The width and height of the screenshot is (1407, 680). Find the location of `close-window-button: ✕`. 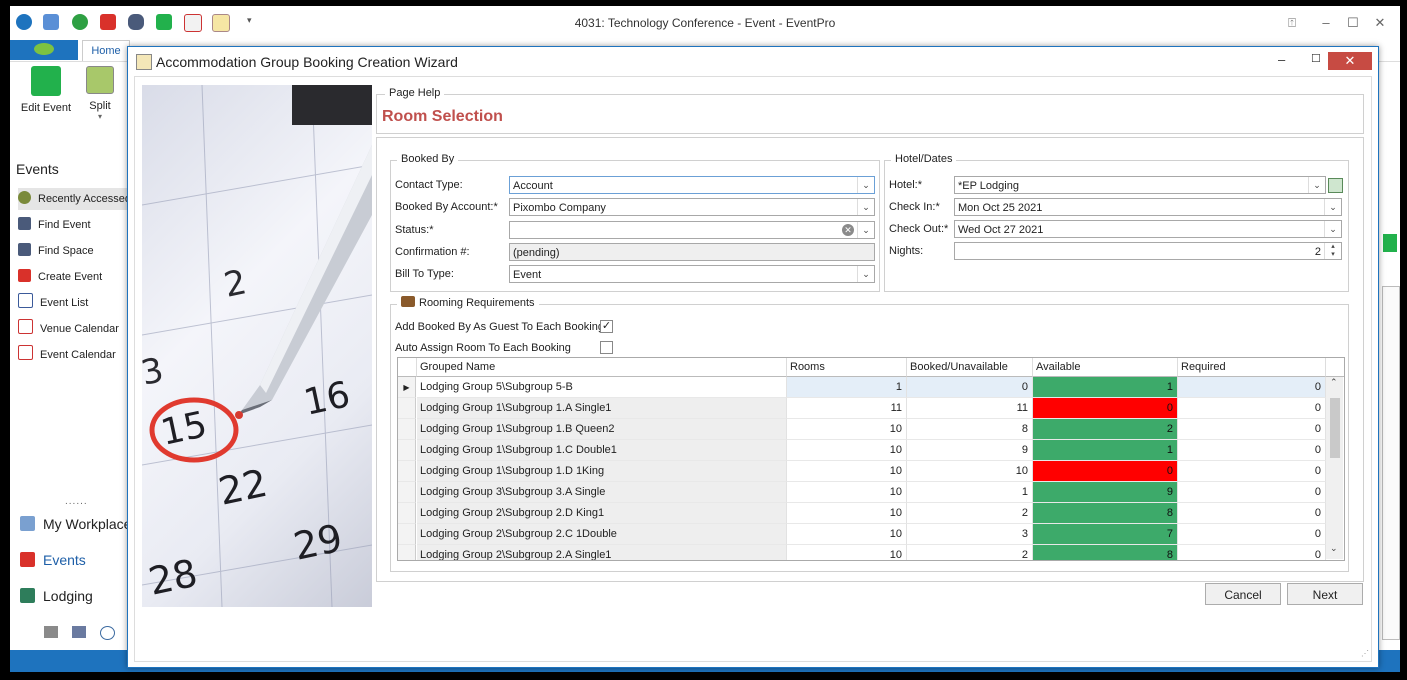

close-window-button: ✕ is located at coordinates (1380, 23).